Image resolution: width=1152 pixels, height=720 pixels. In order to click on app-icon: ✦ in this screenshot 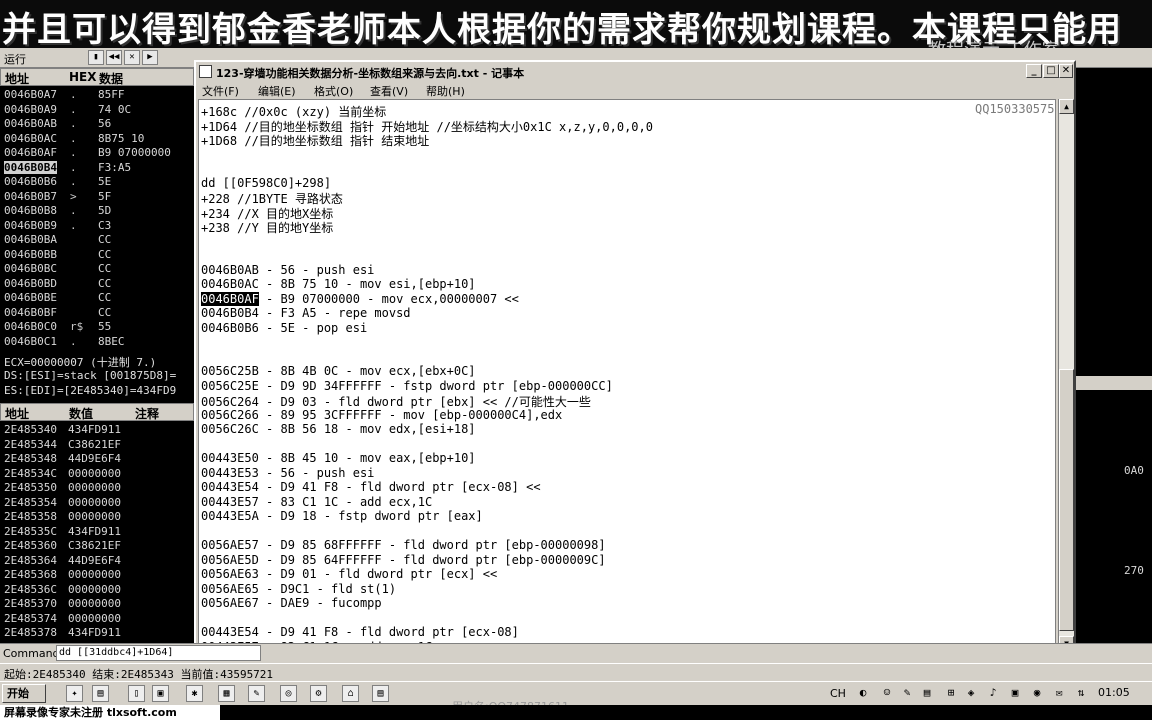, I will do `click(74, 693)`.